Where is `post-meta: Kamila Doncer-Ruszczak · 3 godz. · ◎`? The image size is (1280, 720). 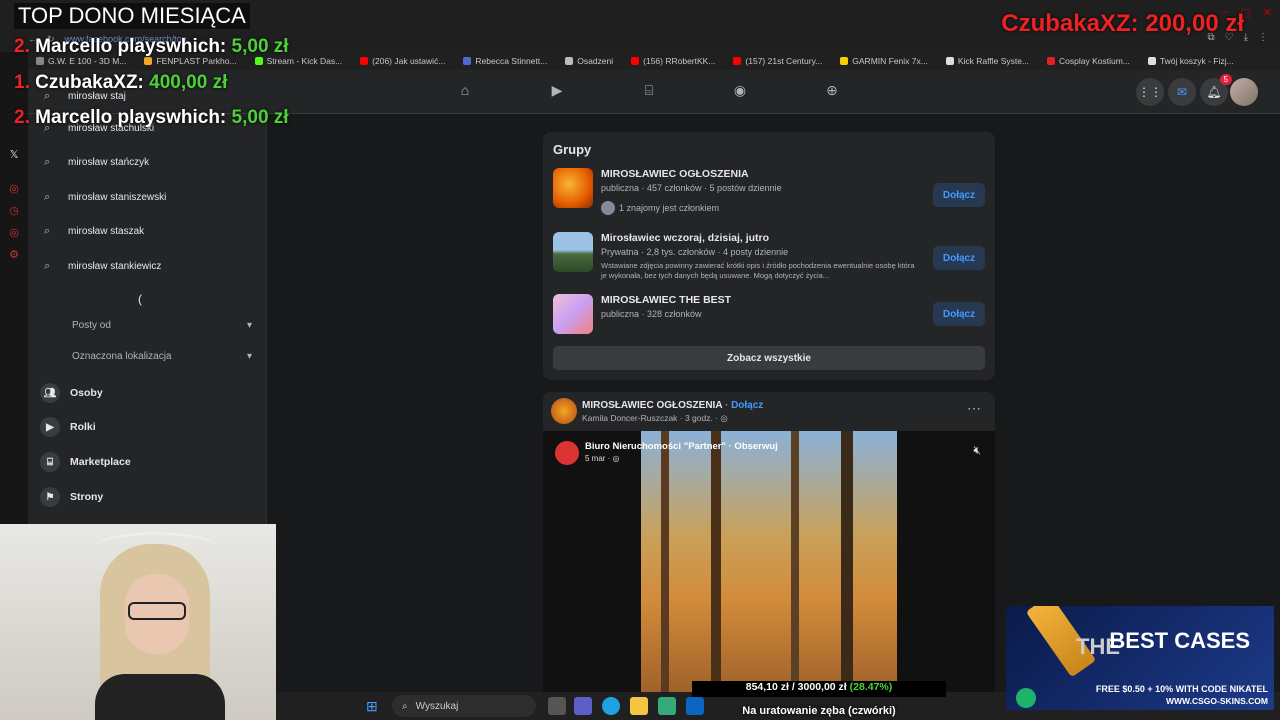
post-meta: Kamila Doncer-Ruszczak · 3 godz. · ◎ is located at coordinates (655, 418).